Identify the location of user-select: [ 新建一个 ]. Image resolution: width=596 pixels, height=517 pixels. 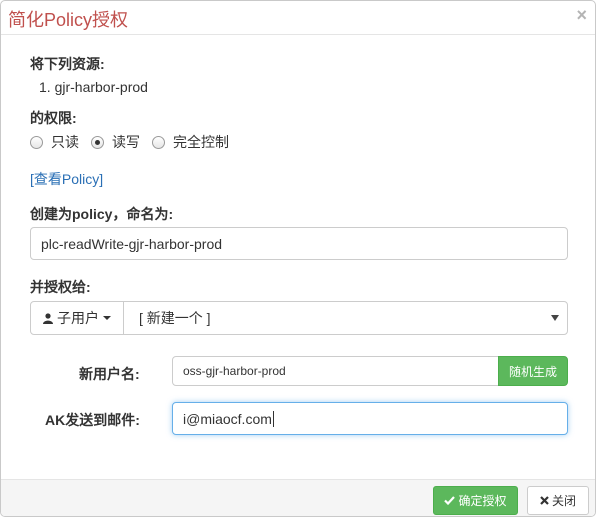
(345, 318).